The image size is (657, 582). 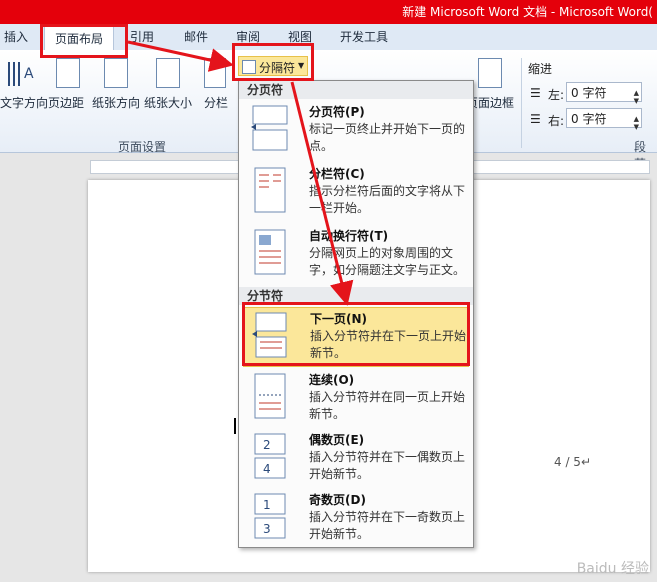 I want to click on watermark: Baidu 经验, so click(x=612, y=569).